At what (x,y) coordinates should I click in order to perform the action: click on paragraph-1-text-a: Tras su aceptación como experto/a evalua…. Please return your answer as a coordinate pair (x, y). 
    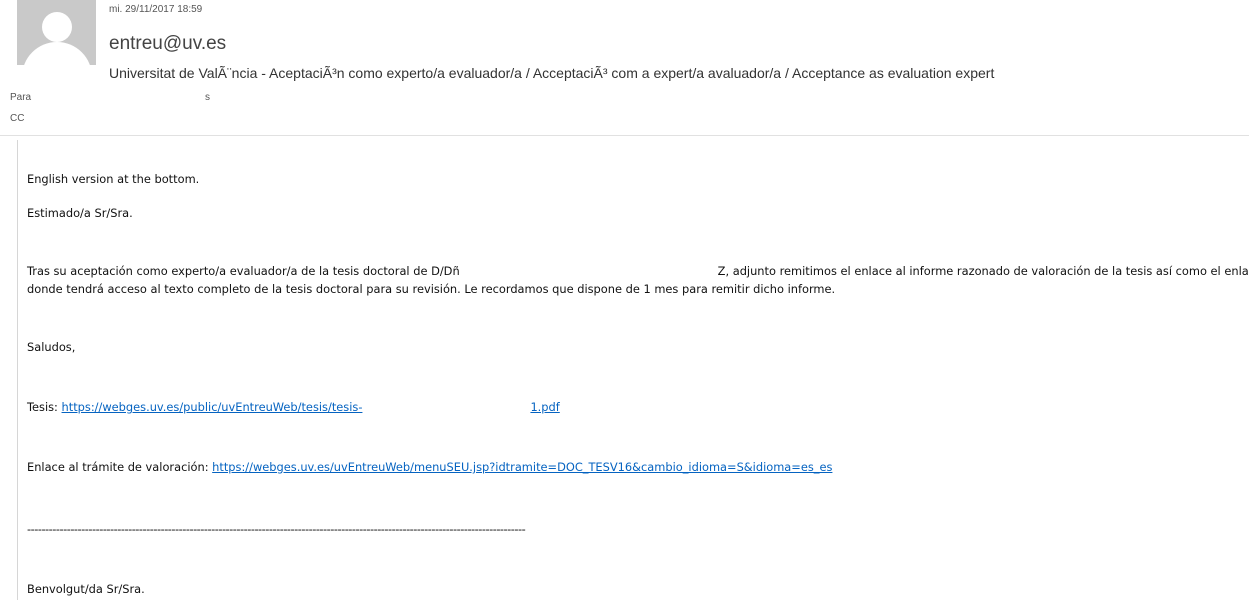
    Looking at the image, I should click on (243, 271).